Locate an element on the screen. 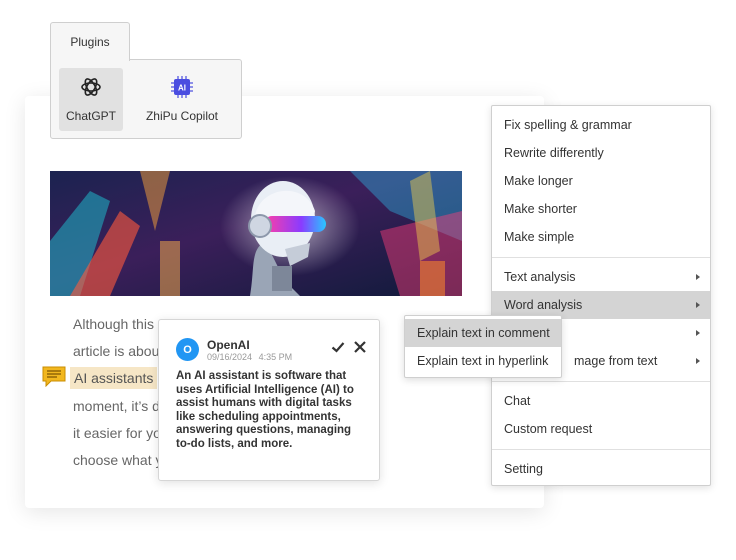 This screenshot has width=736, height=560. resolve-check-icon is located at coordinates (338, 347).